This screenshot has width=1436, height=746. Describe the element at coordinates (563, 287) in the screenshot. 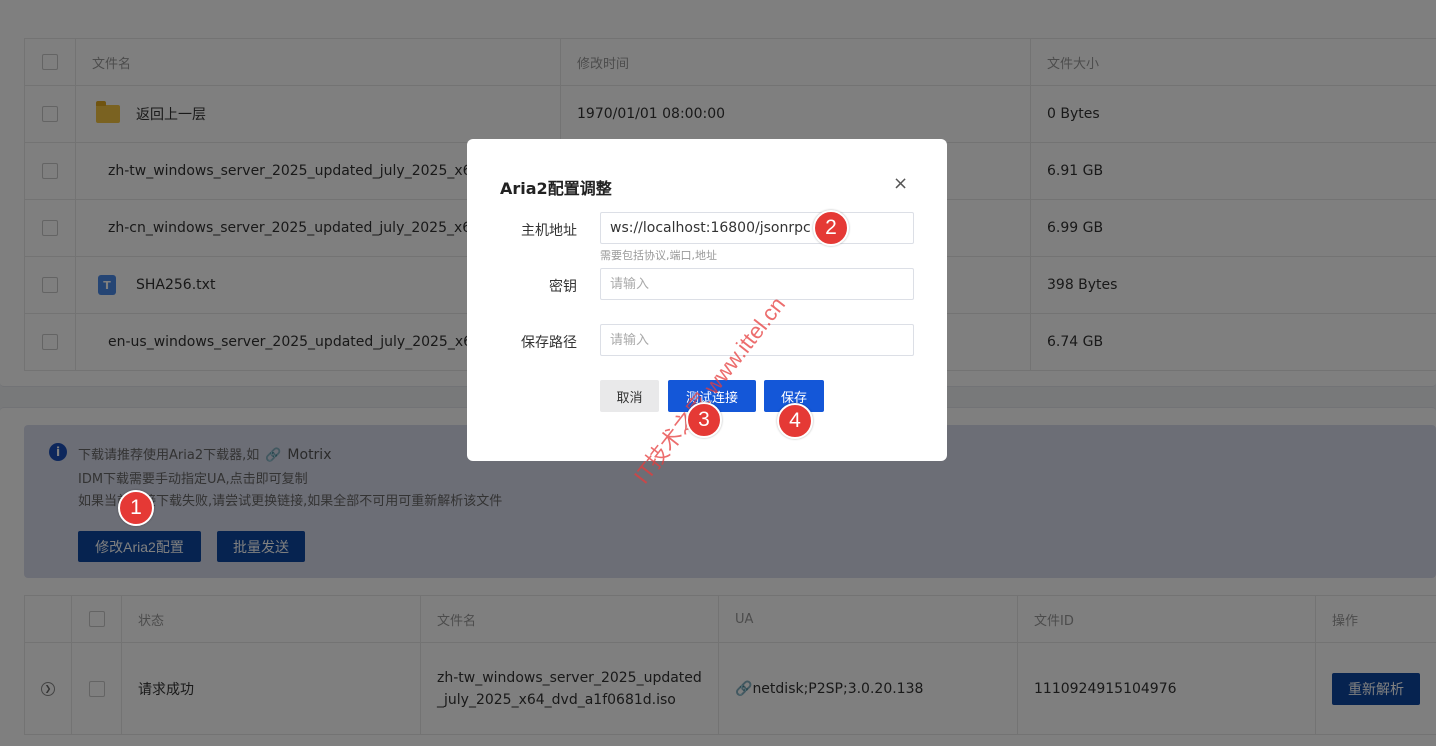

I see `secret-label: 密钥` at that location.